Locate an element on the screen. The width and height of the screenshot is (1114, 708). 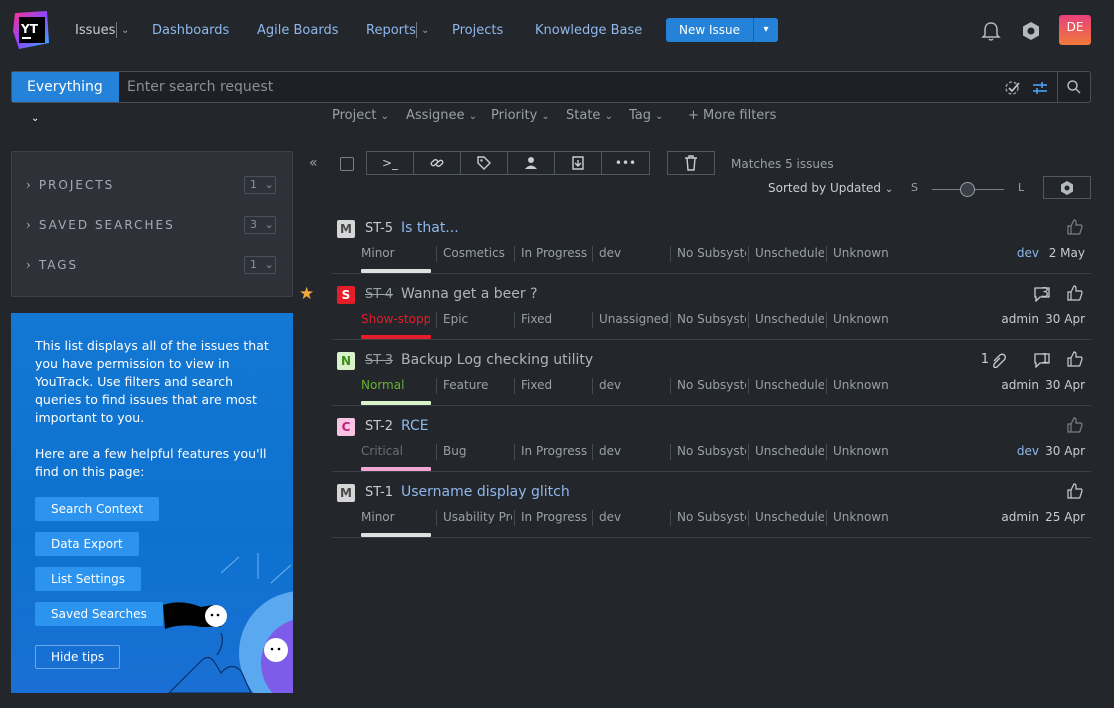
more-filters-button: + More filters is located at coordinates (732, 115).